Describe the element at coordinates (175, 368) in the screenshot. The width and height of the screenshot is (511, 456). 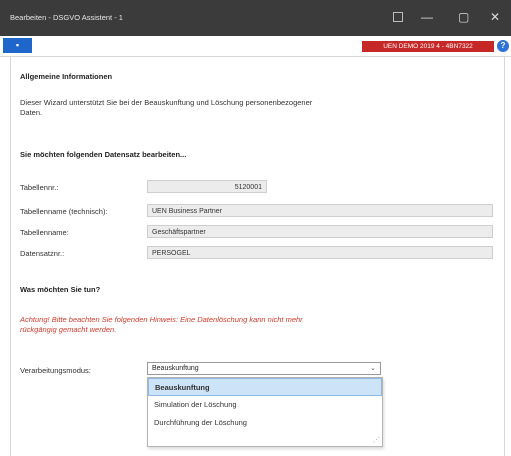
I see `mode-selected-value: Beauskunftung` at that location.